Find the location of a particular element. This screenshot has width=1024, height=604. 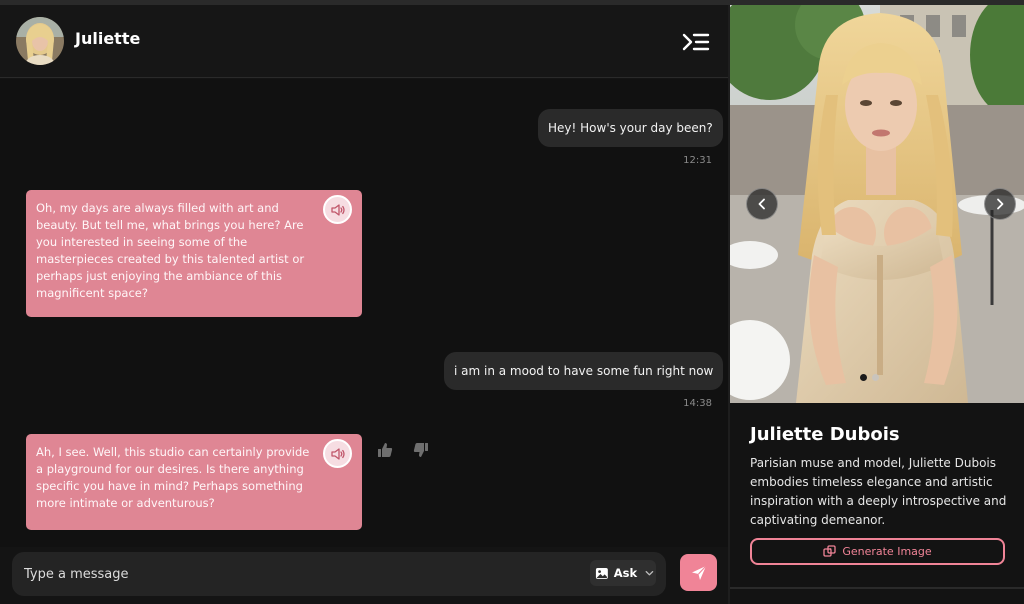

collapse-panel-icon is located at coordinates (696, 42).